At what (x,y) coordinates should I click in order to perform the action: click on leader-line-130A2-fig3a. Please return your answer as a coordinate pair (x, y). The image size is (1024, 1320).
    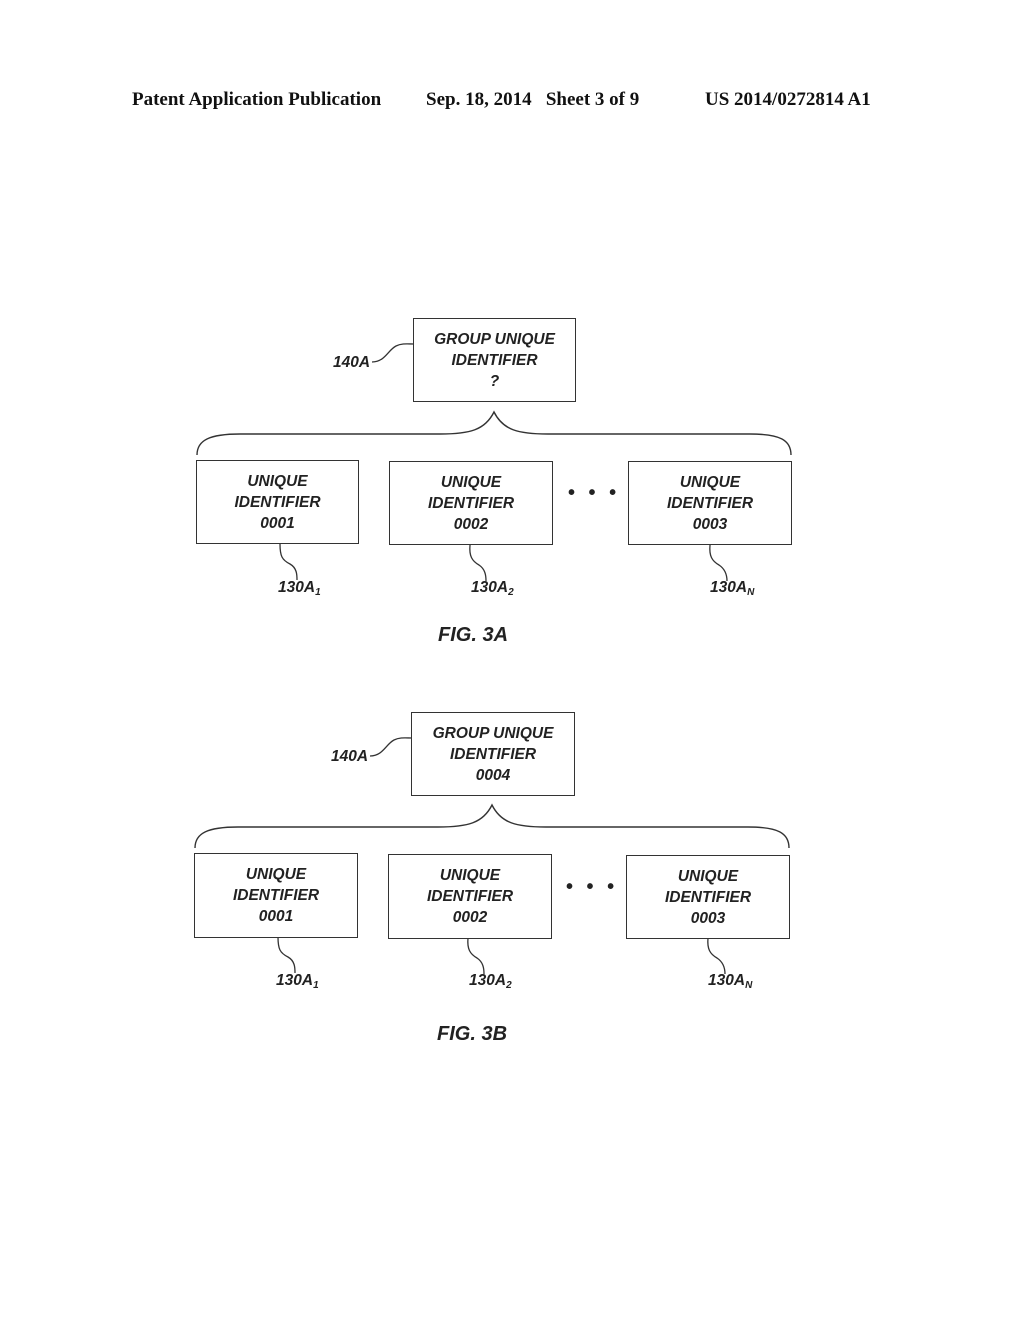
    Looking at the image, I should click on (478, 563).